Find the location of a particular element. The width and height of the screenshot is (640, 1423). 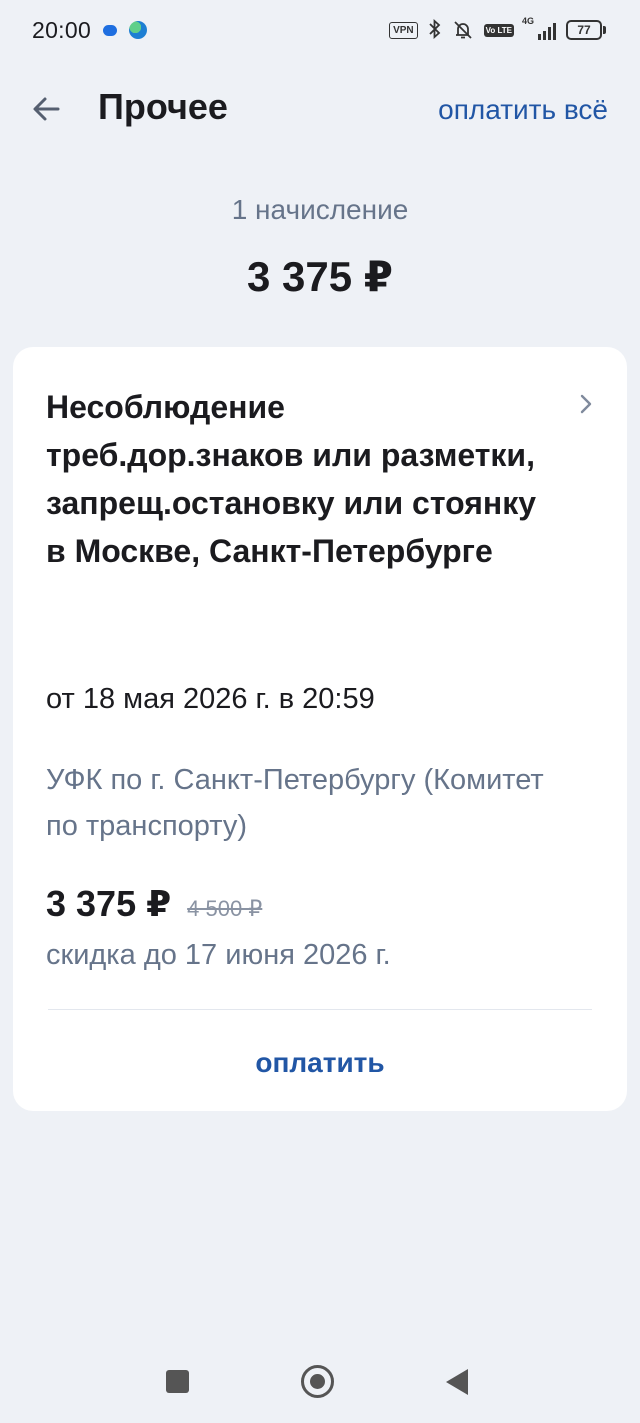

app-header: Прочее оплатить всё is located at coordinates (320, 108).